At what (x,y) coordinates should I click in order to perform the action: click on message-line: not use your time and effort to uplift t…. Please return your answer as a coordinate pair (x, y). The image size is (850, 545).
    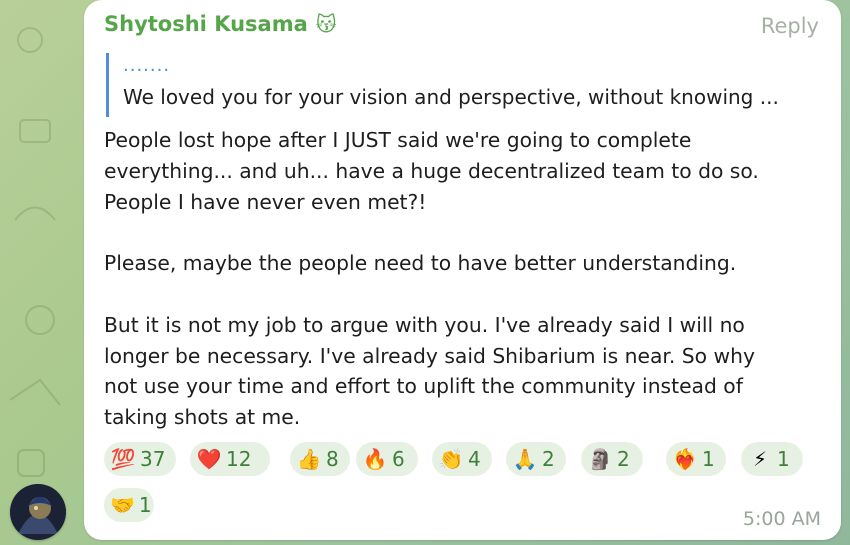
    Looking at the image, I should click on (423, 386).